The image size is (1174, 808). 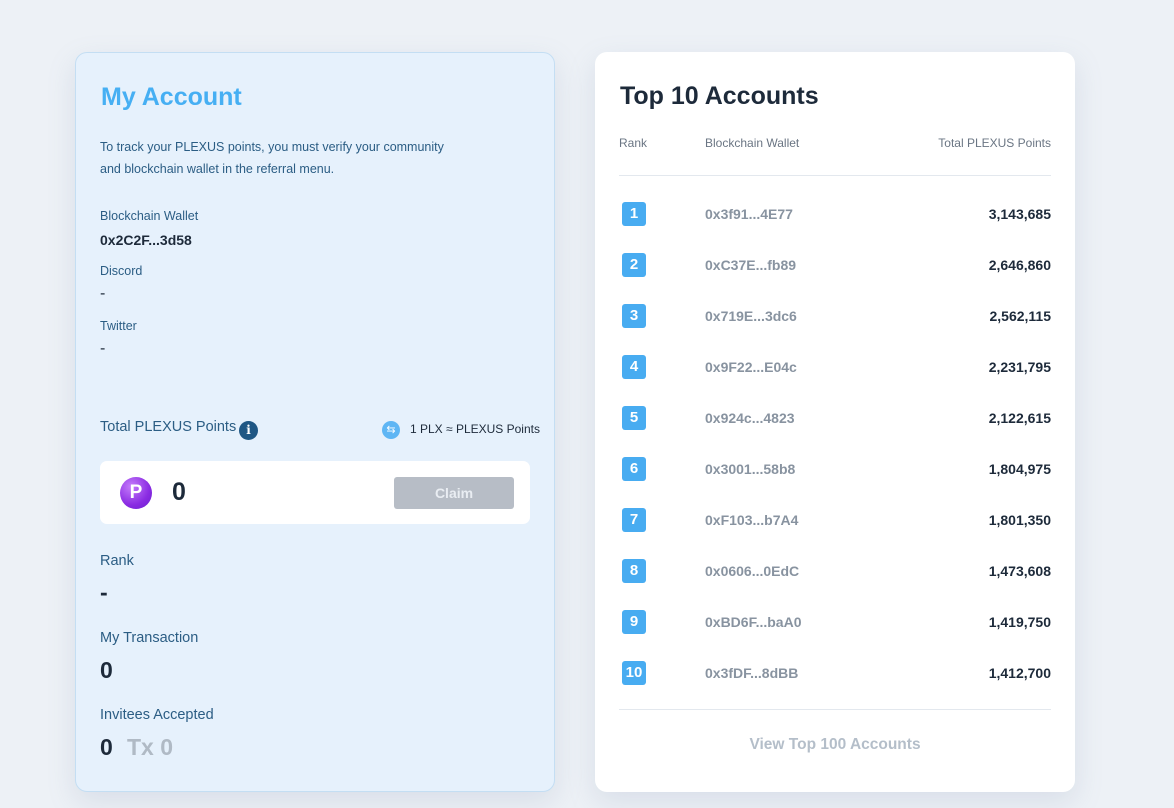 I want to click on info-icon: i, so click(x=248, y=430).